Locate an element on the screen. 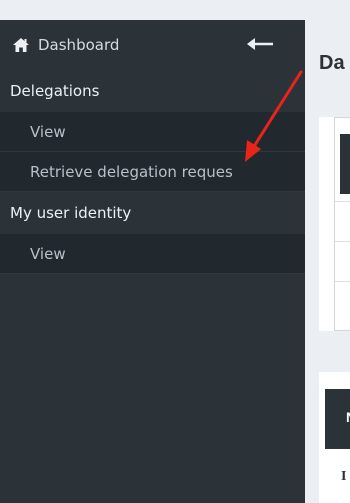  card-bottom: N I is located at coordinates (334, 437).